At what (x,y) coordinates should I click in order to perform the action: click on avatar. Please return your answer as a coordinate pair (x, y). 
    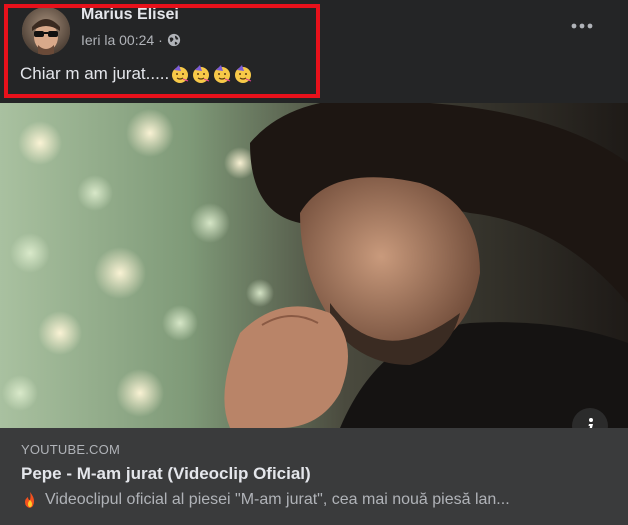
    Looking at the image, I should click on (46, 31).